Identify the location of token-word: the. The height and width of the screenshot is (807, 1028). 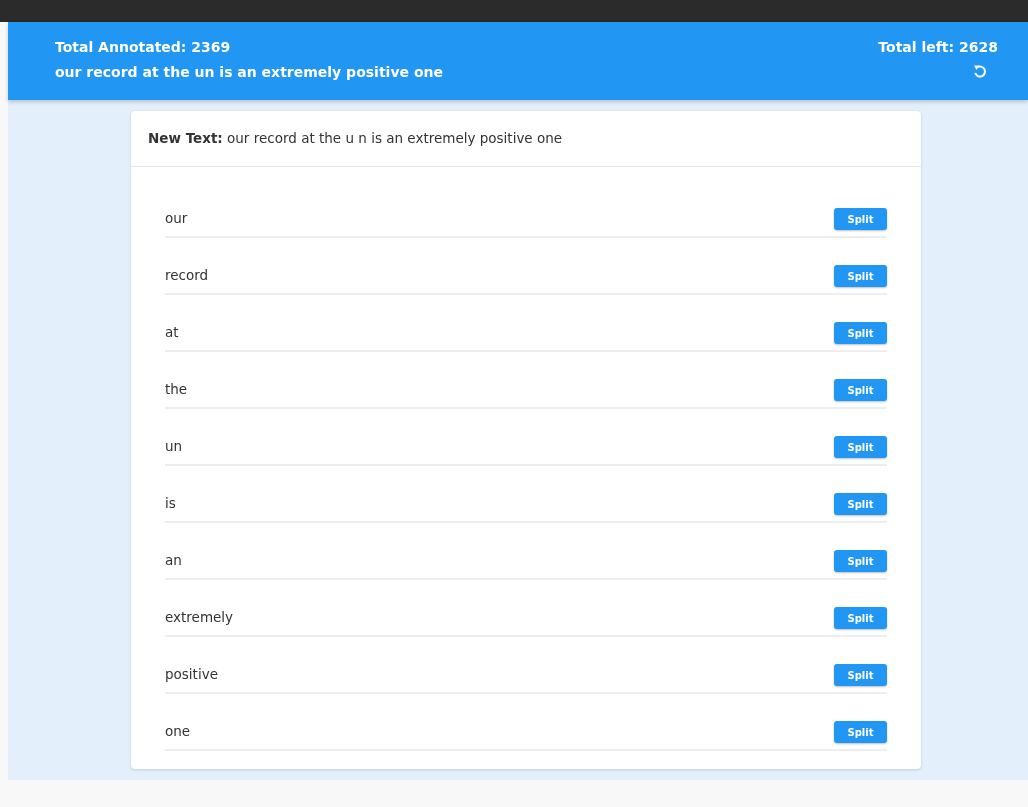
(176, 389).